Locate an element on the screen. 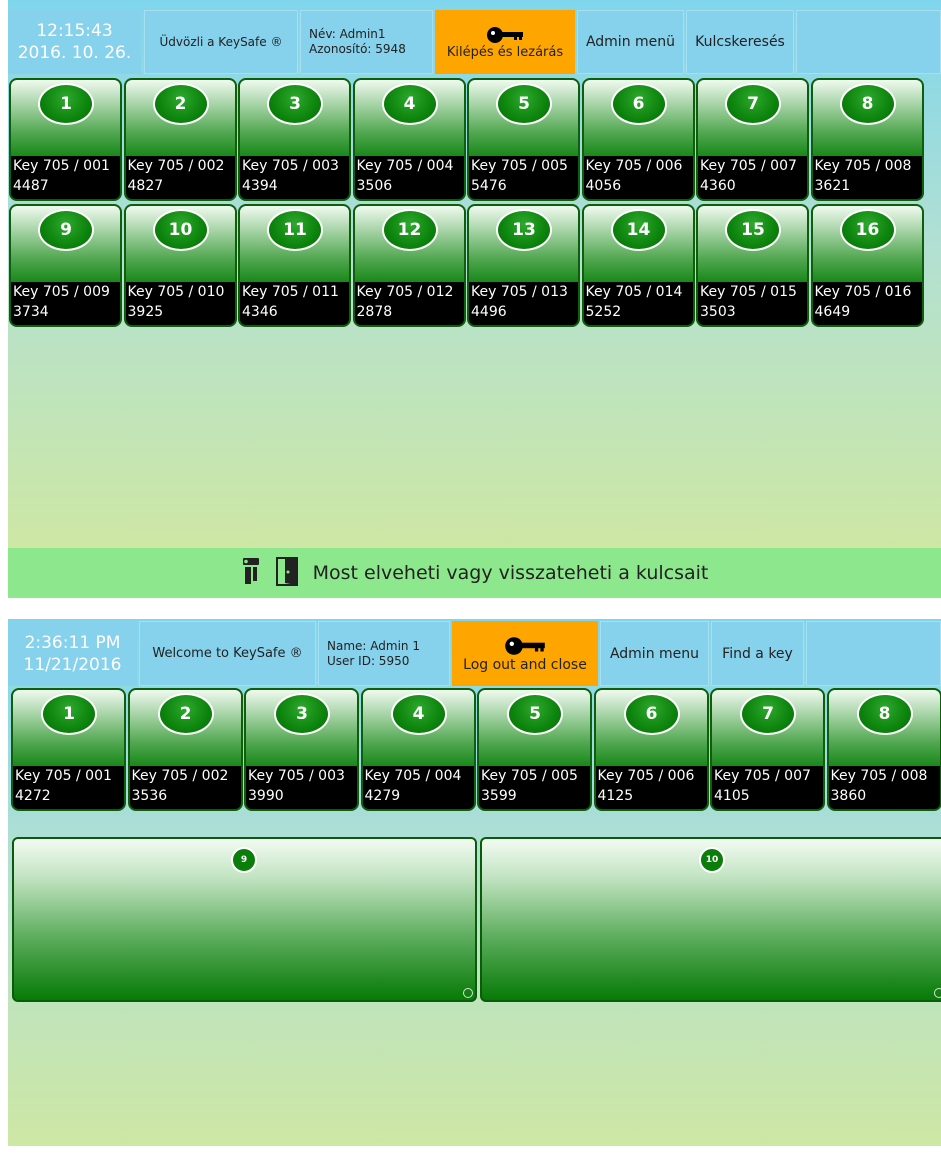  find-key-button: Find a key is located at coordinates (757, 653).